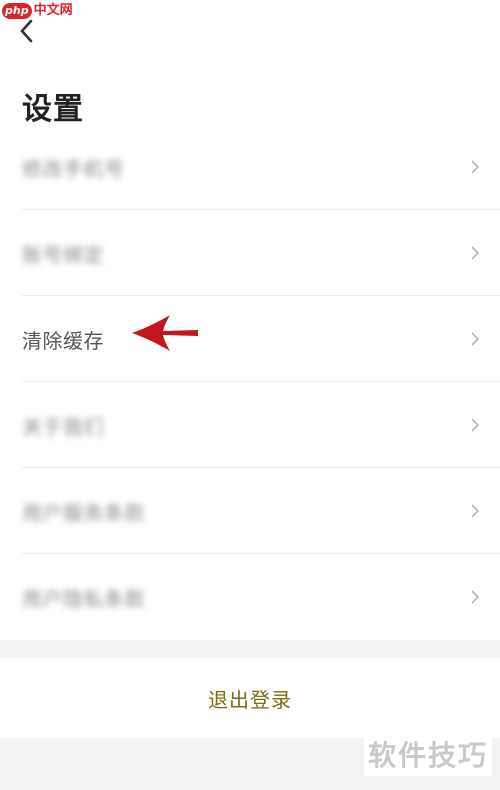 This screenshot has height=790, width=500. Describe the element at coordinates (250, 597) in the screenshot. I see `settings-item-privacy-policy: 用户隐私条款` at that location.